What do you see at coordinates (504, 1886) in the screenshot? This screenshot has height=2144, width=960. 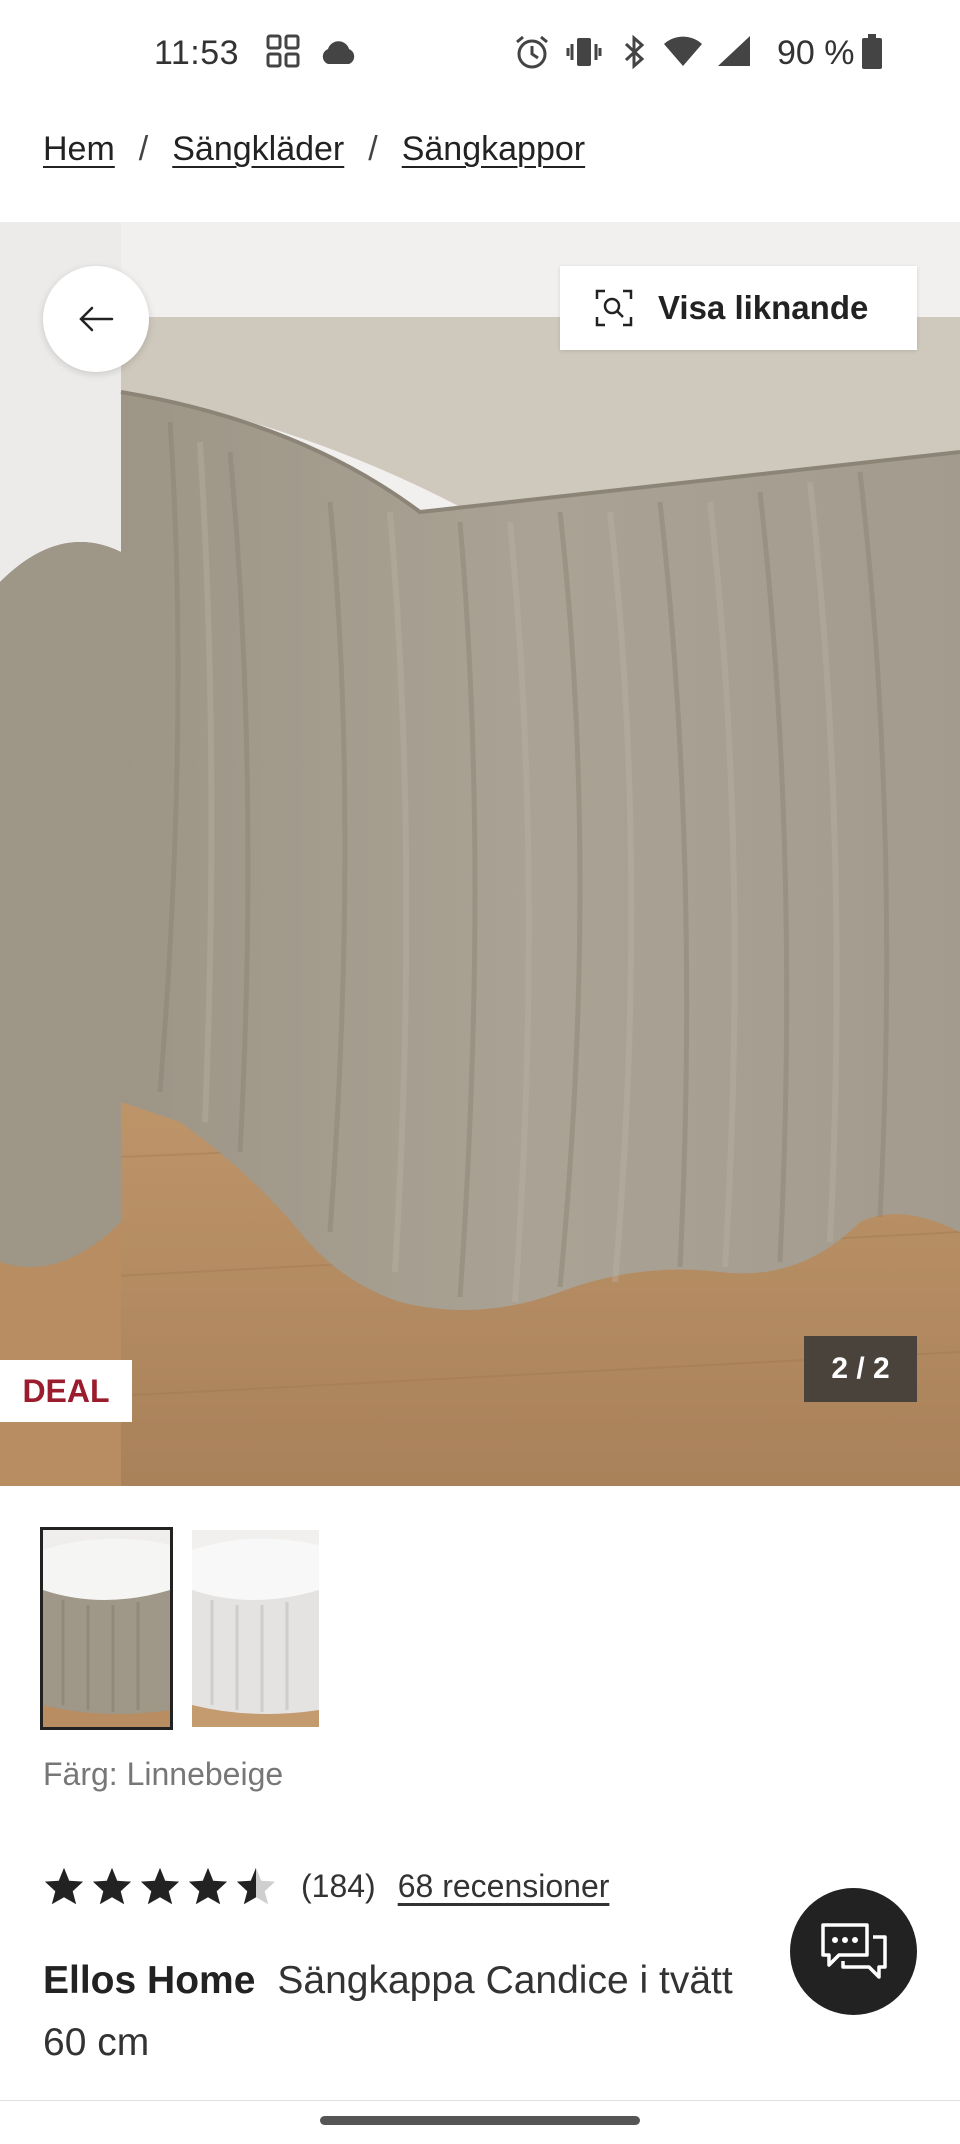 I see `reviews-link: 68 recensioner` at bounding box center [504, 1886].